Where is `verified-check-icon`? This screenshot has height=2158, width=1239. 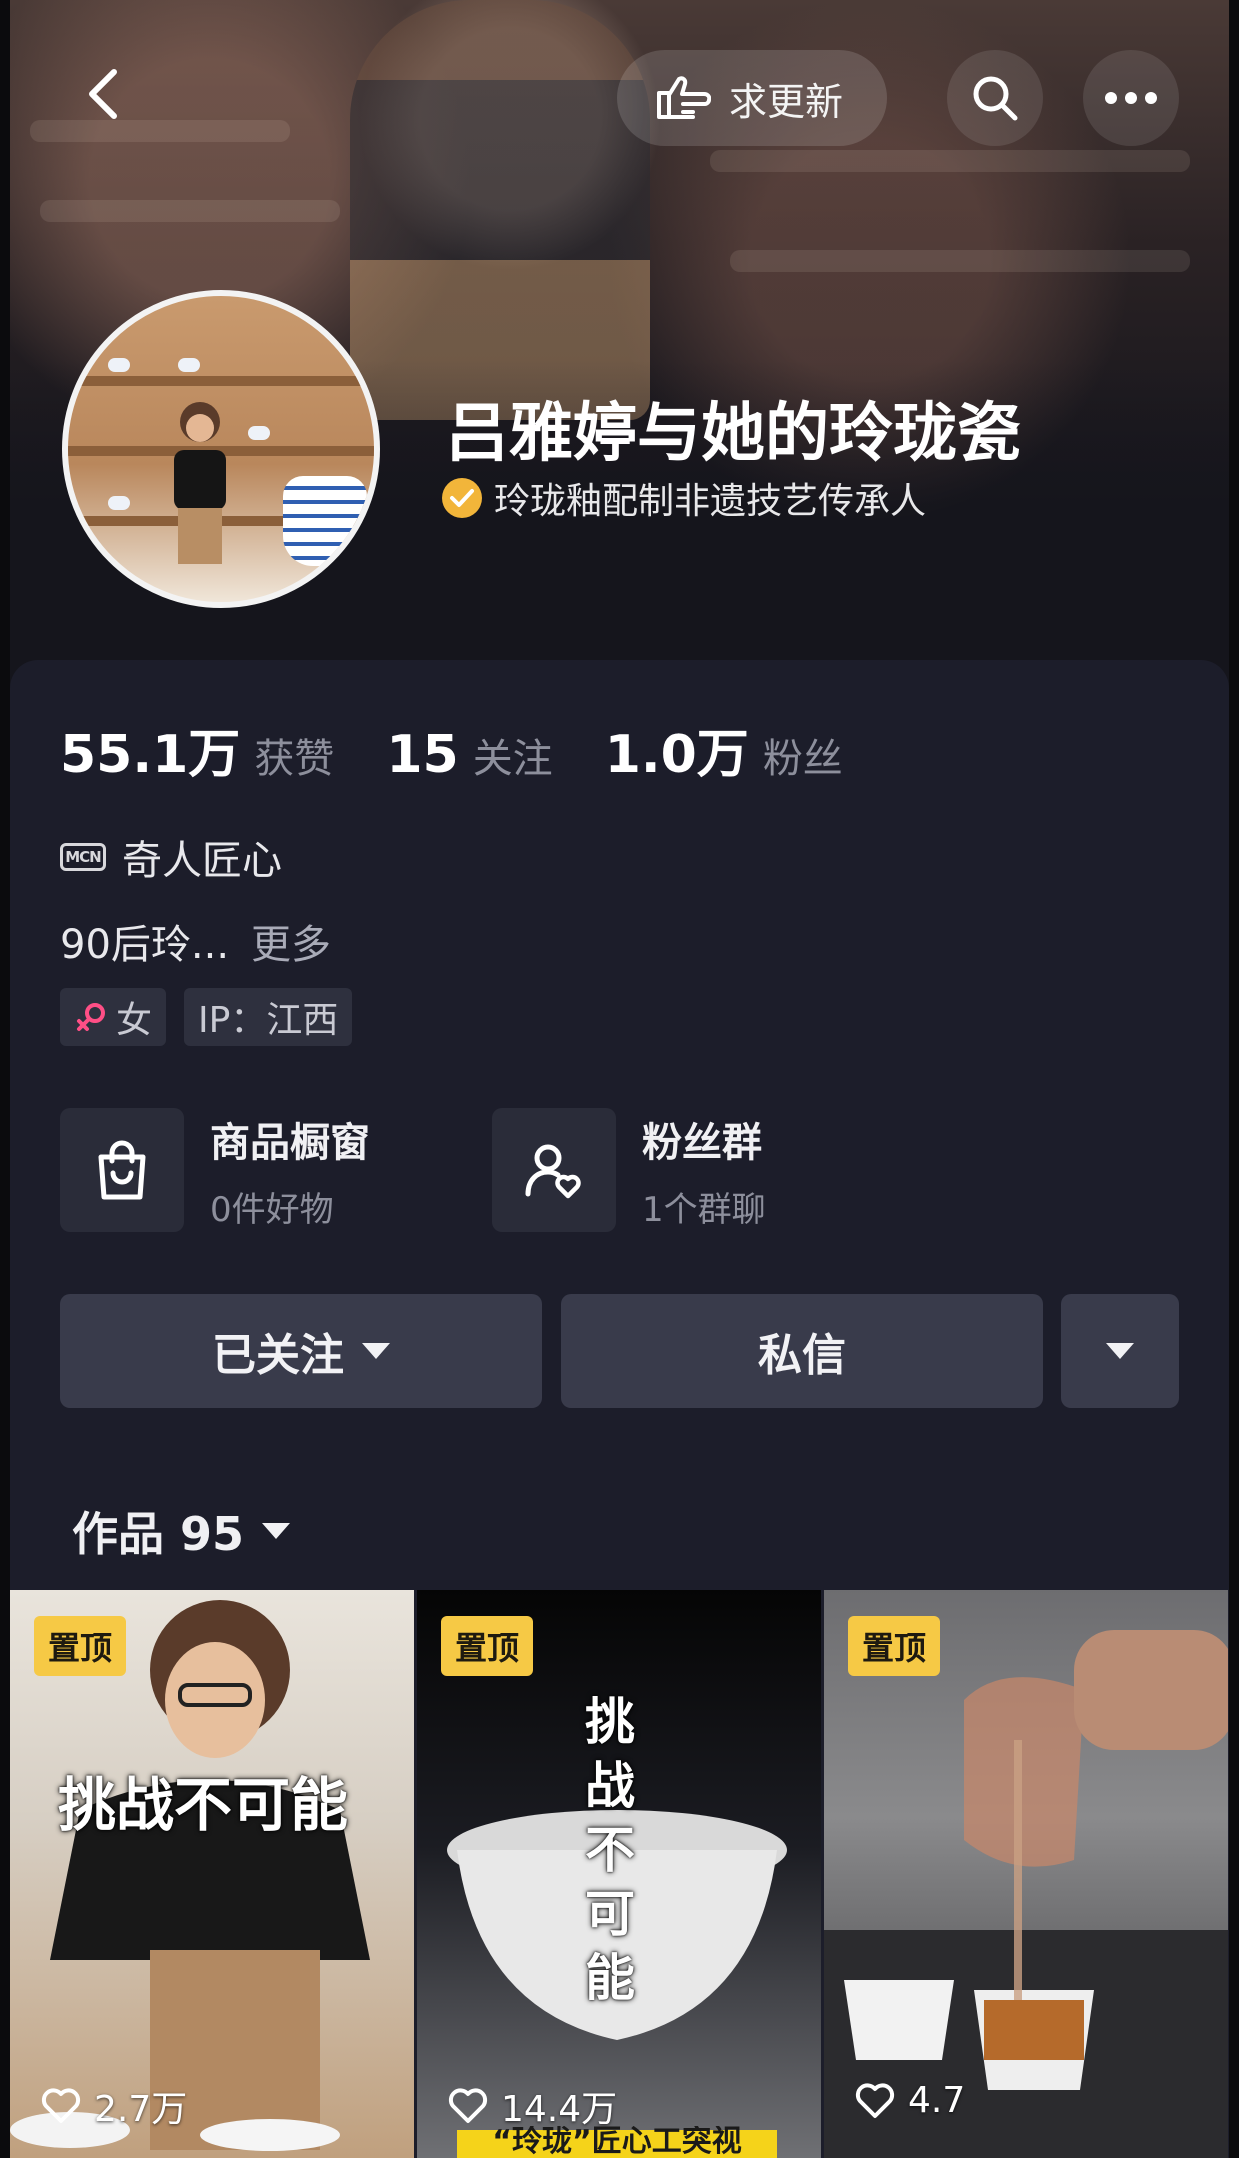
verified-check-icon is located at coordinates (462, 498).